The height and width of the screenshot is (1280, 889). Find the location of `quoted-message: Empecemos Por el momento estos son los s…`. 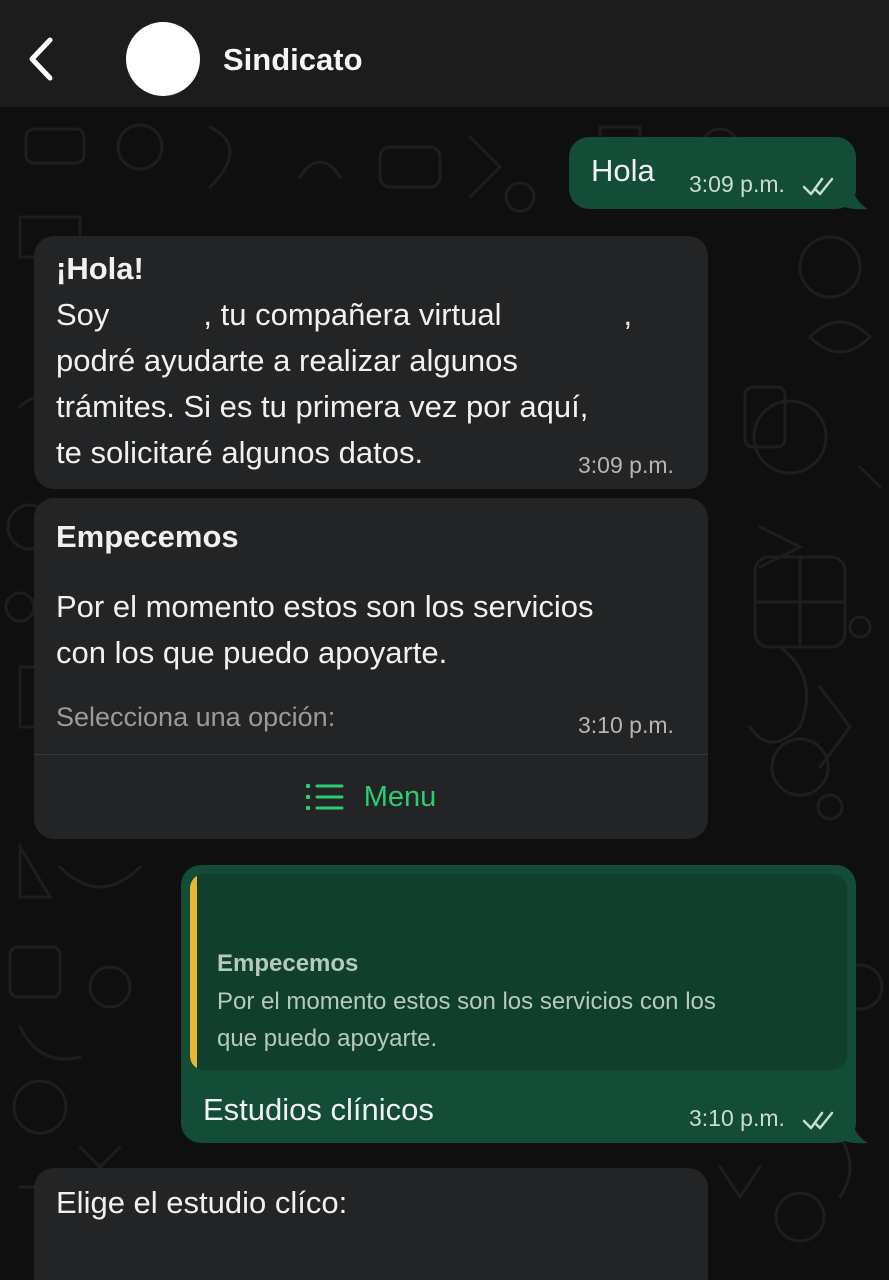

quoted-message: Empecemos Por el momento estos son los s… is located at coordinates (518, 972).